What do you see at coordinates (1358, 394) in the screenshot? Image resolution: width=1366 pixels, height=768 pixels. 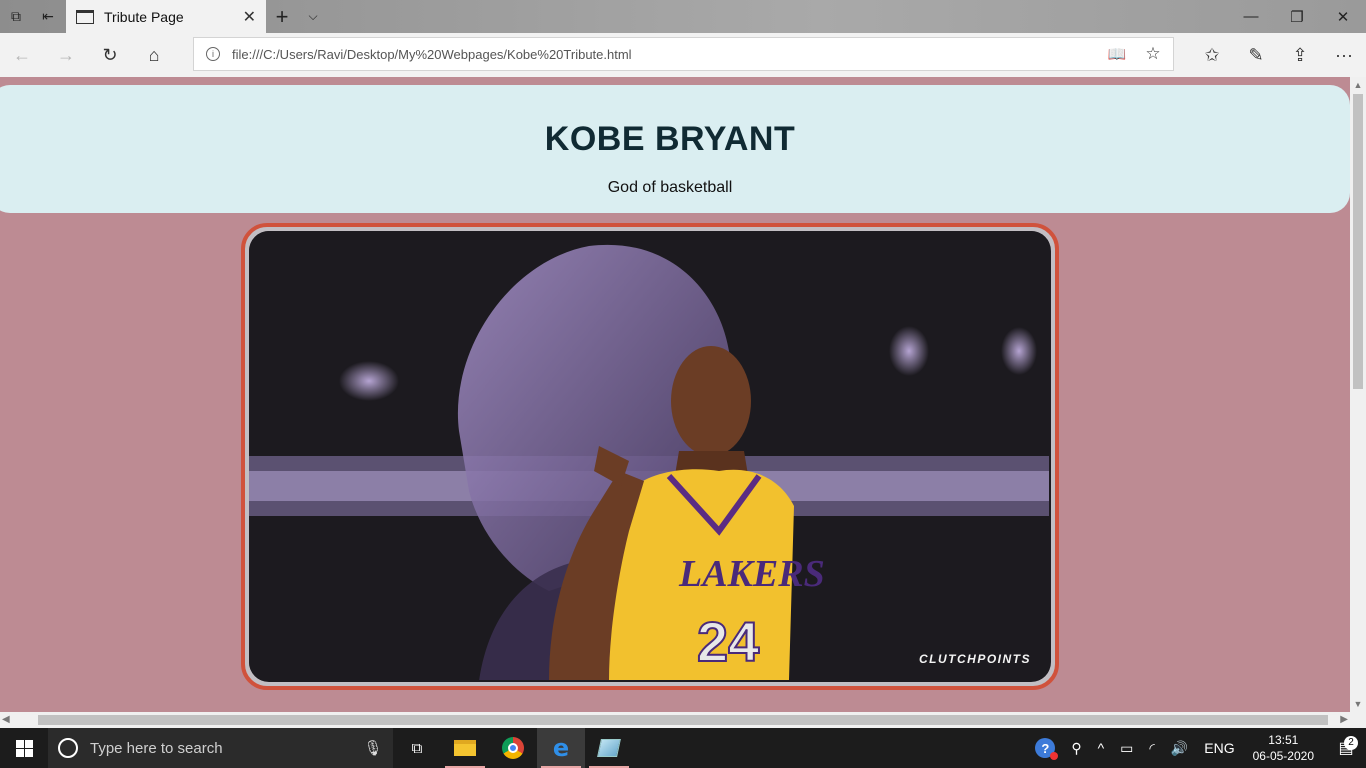 I see `vertical-scrollbar: ▲ ▼` at bounding box center [1358, 394].